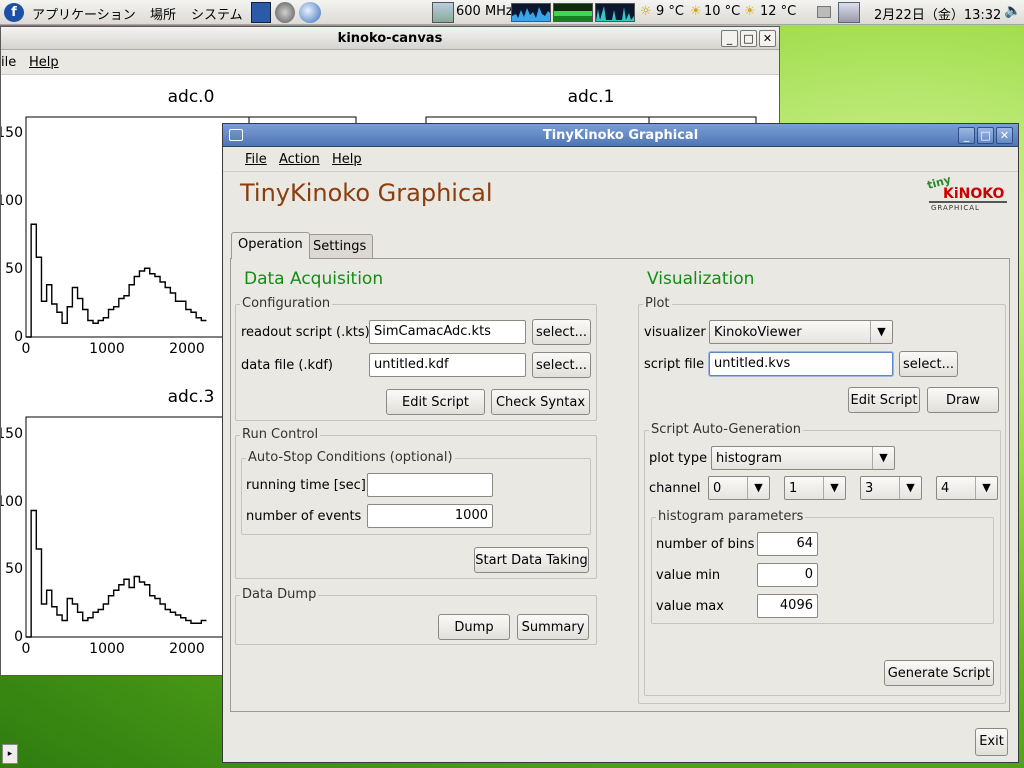 The height and width of the screenshot is (768, 1024). Describe the element at coordinates (366, 193) in the screenshot. I see `app-heading: TinyKinoko Graphical` at that location.